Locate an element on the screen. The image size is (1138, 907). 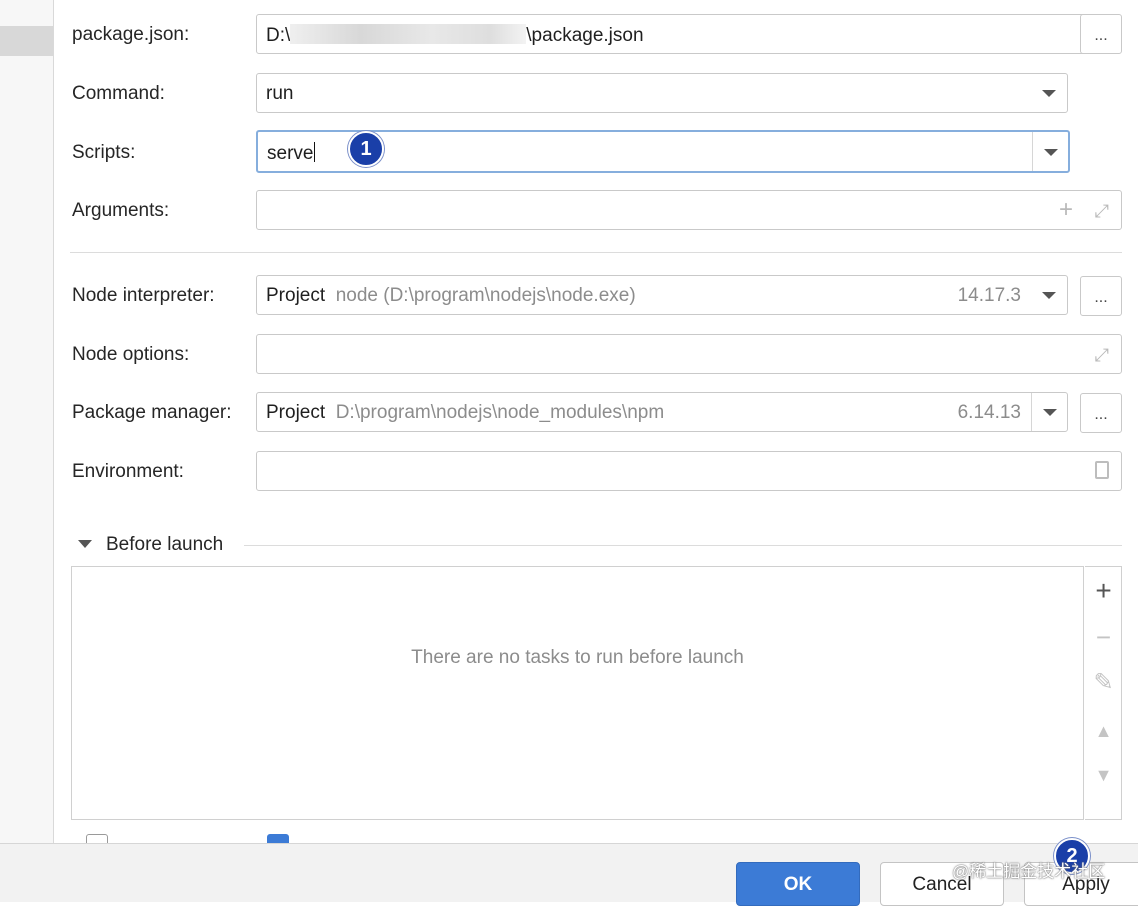
package-manager-path: D:\program\nodejs\node_modules\npm is located at coordinates (500, 412).